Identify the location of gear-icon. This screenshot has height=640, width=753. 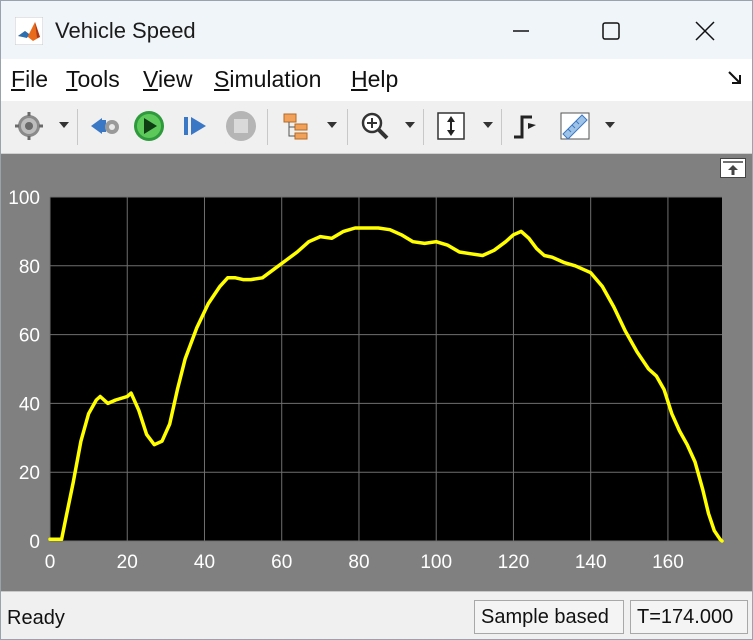
(29, 126).